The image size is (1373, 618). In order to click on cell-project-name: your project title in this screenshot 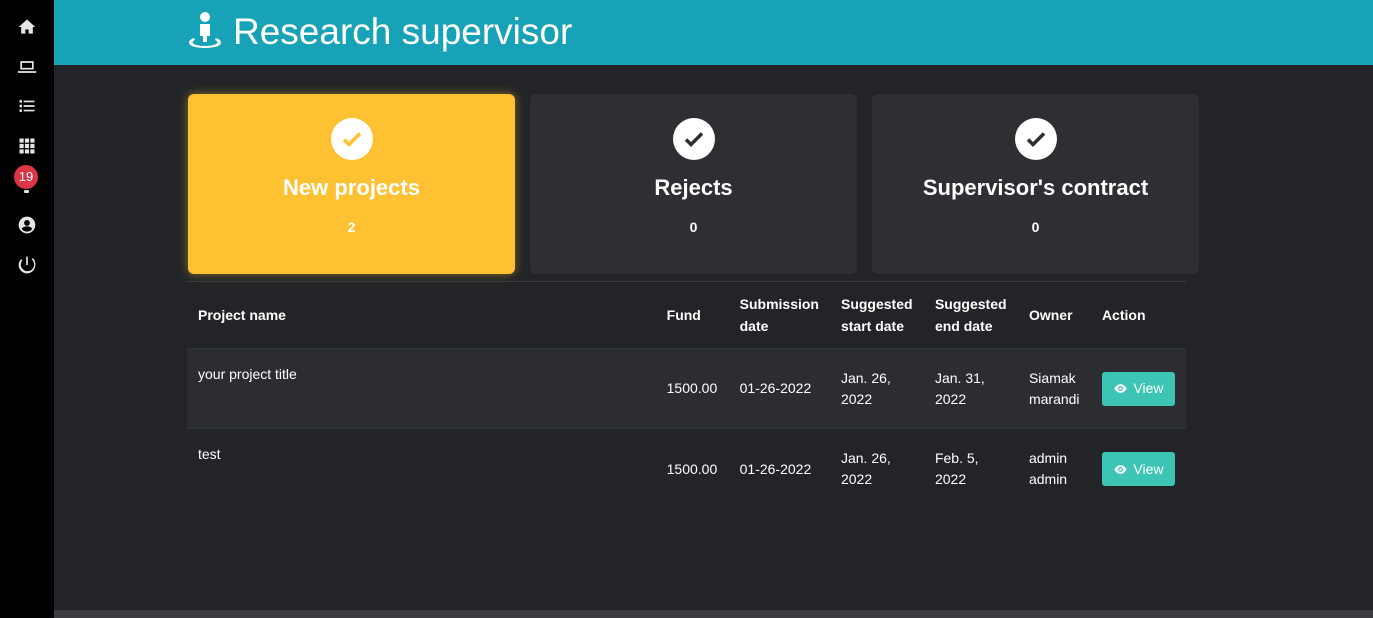, I will do `click(421, 388)`.